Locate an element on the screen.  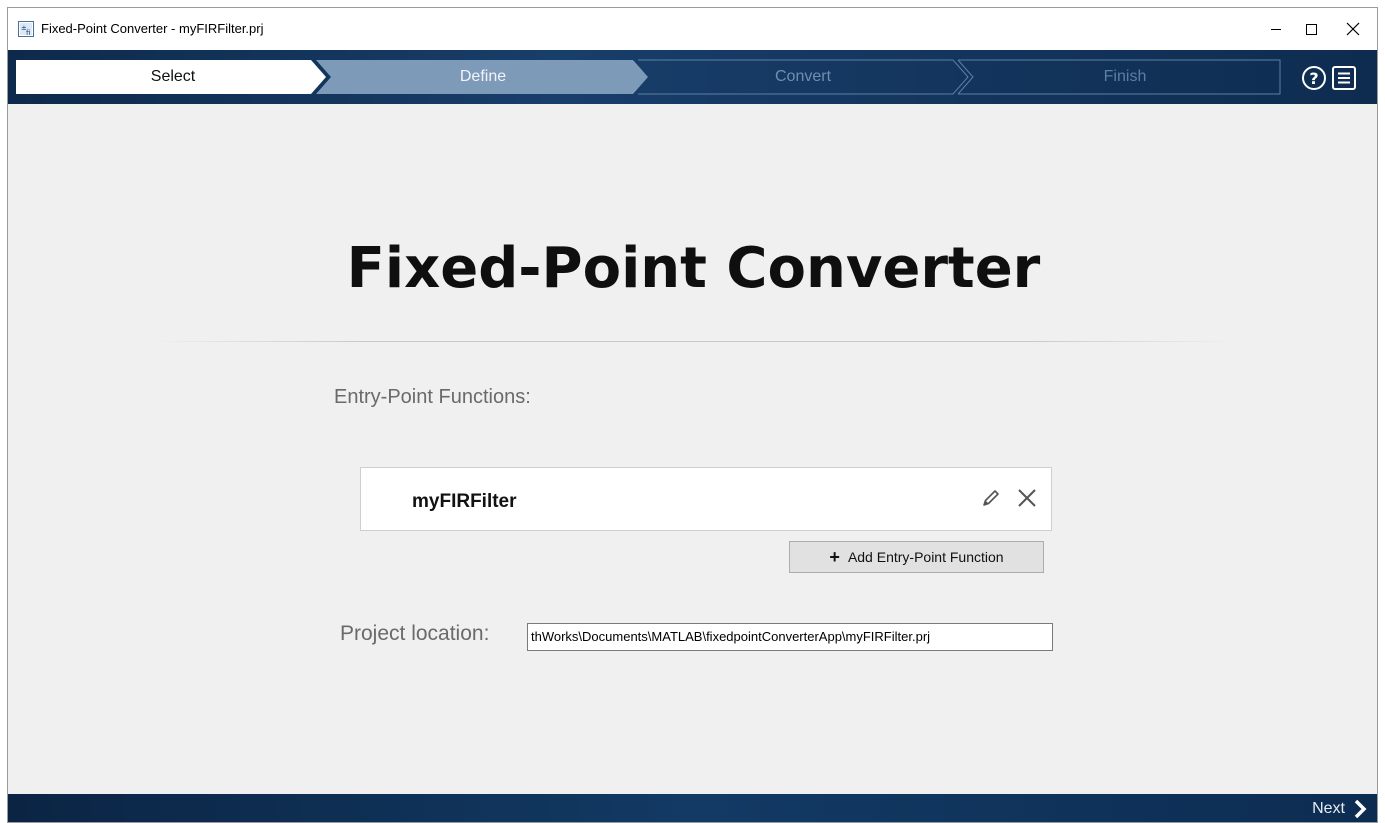
help-icon: ? is located at coordinates (1314, 78).